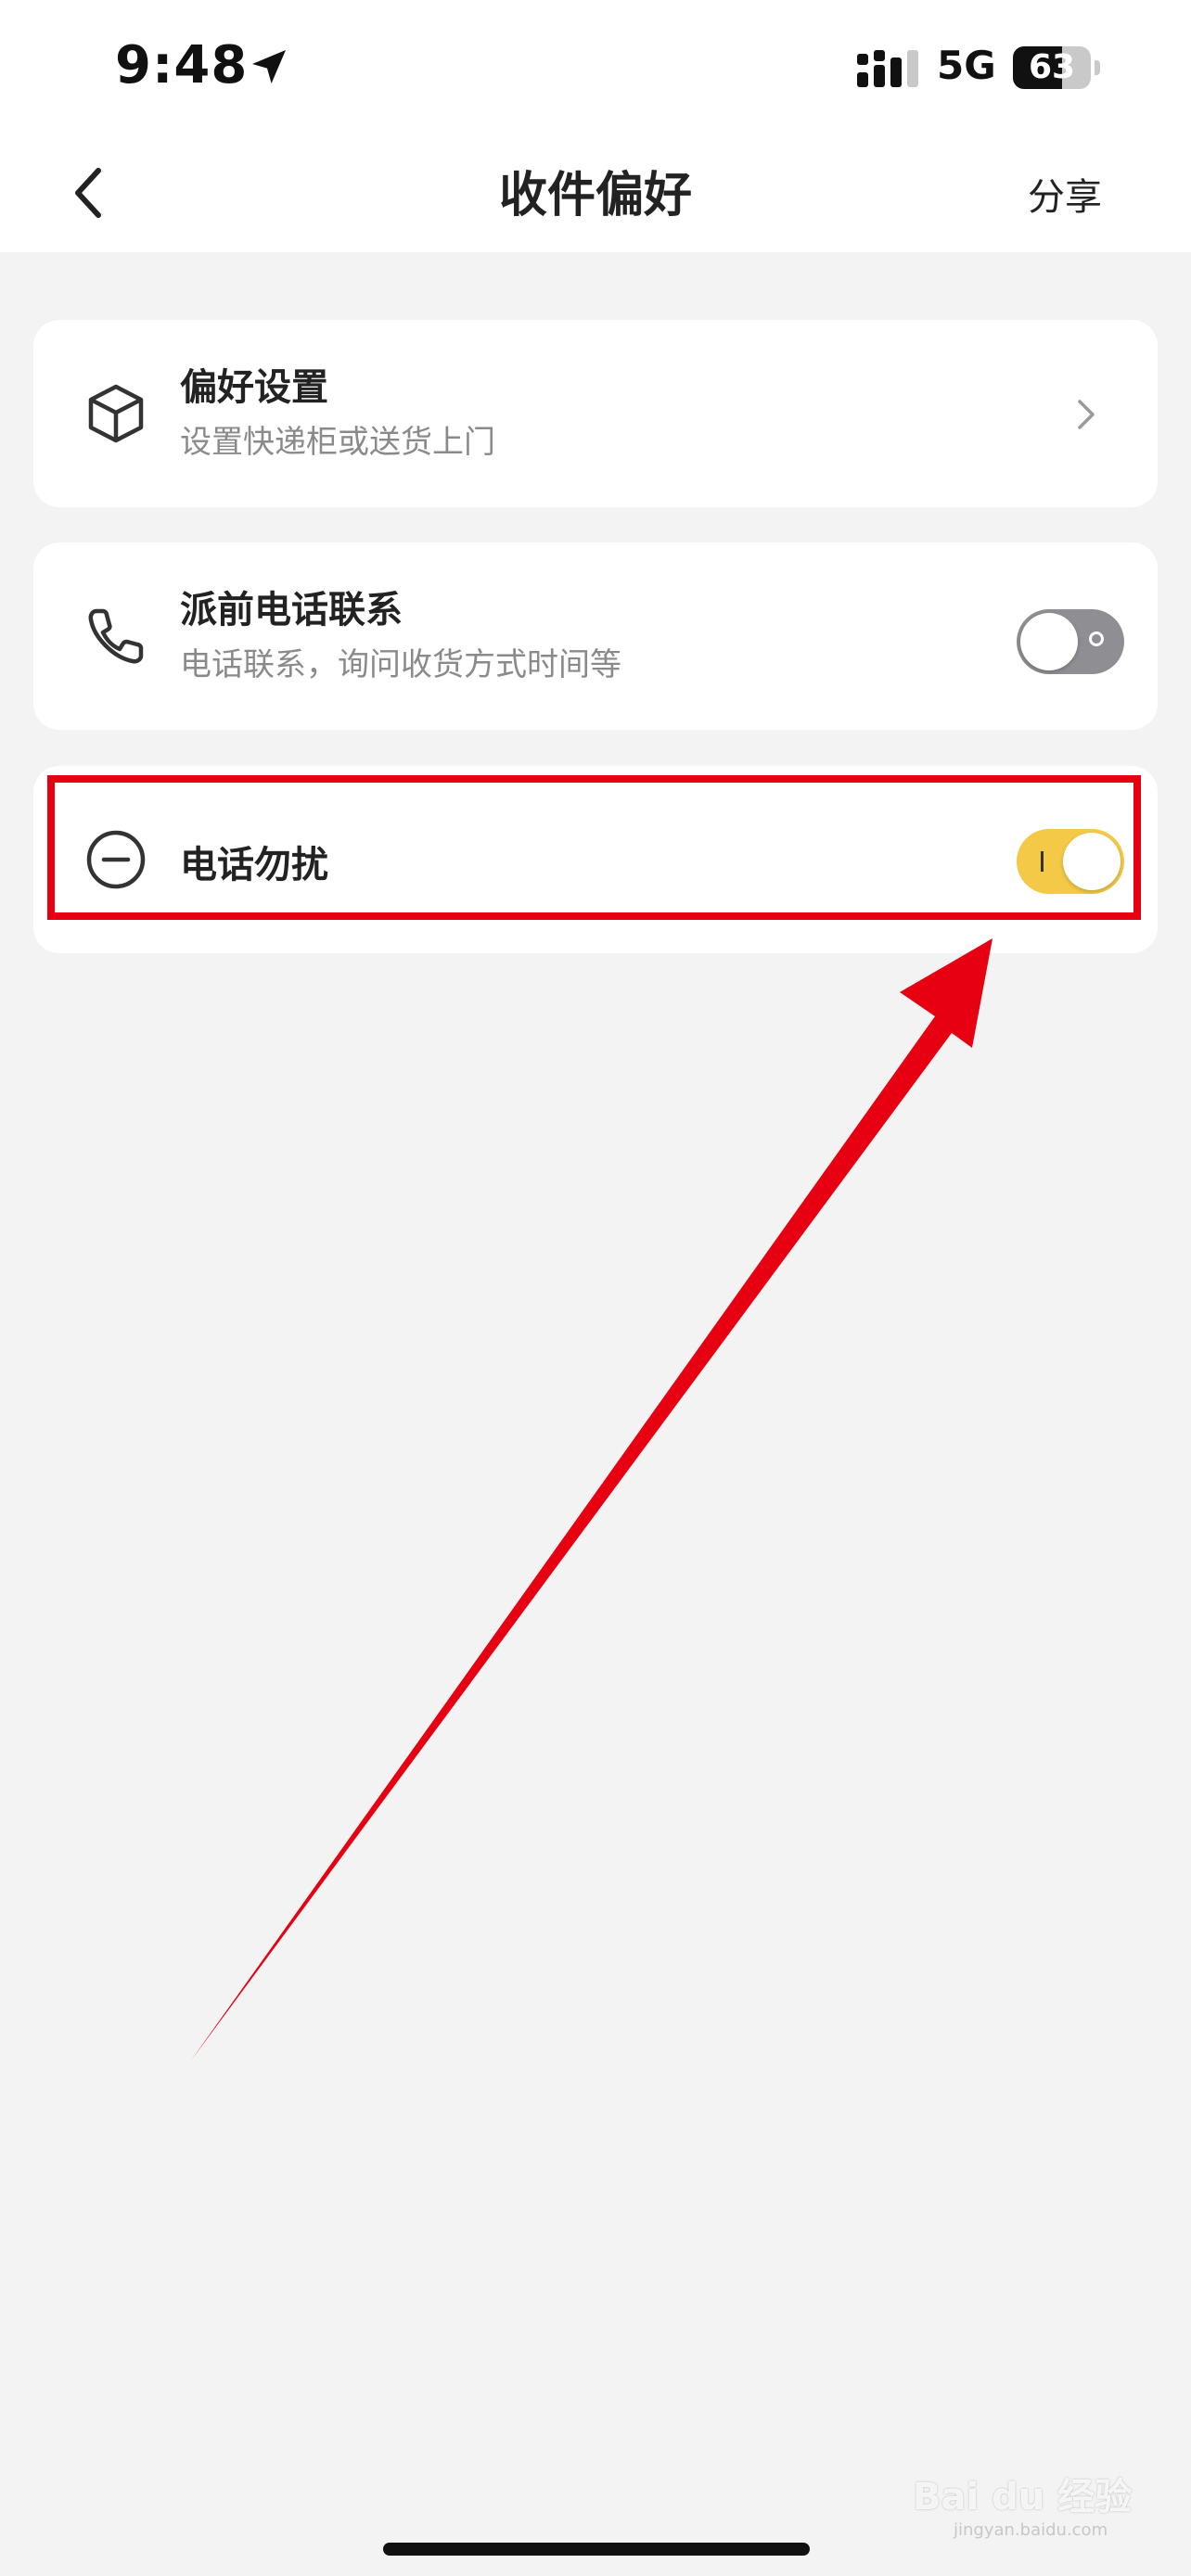 The height and width of the screenshot is (2576, 1191). What do you see at coordinates (1031, 2530) in the screenshot?
I see `watermark-domain: jingyan.baidu.com` at bounding box center [1031, 2530].